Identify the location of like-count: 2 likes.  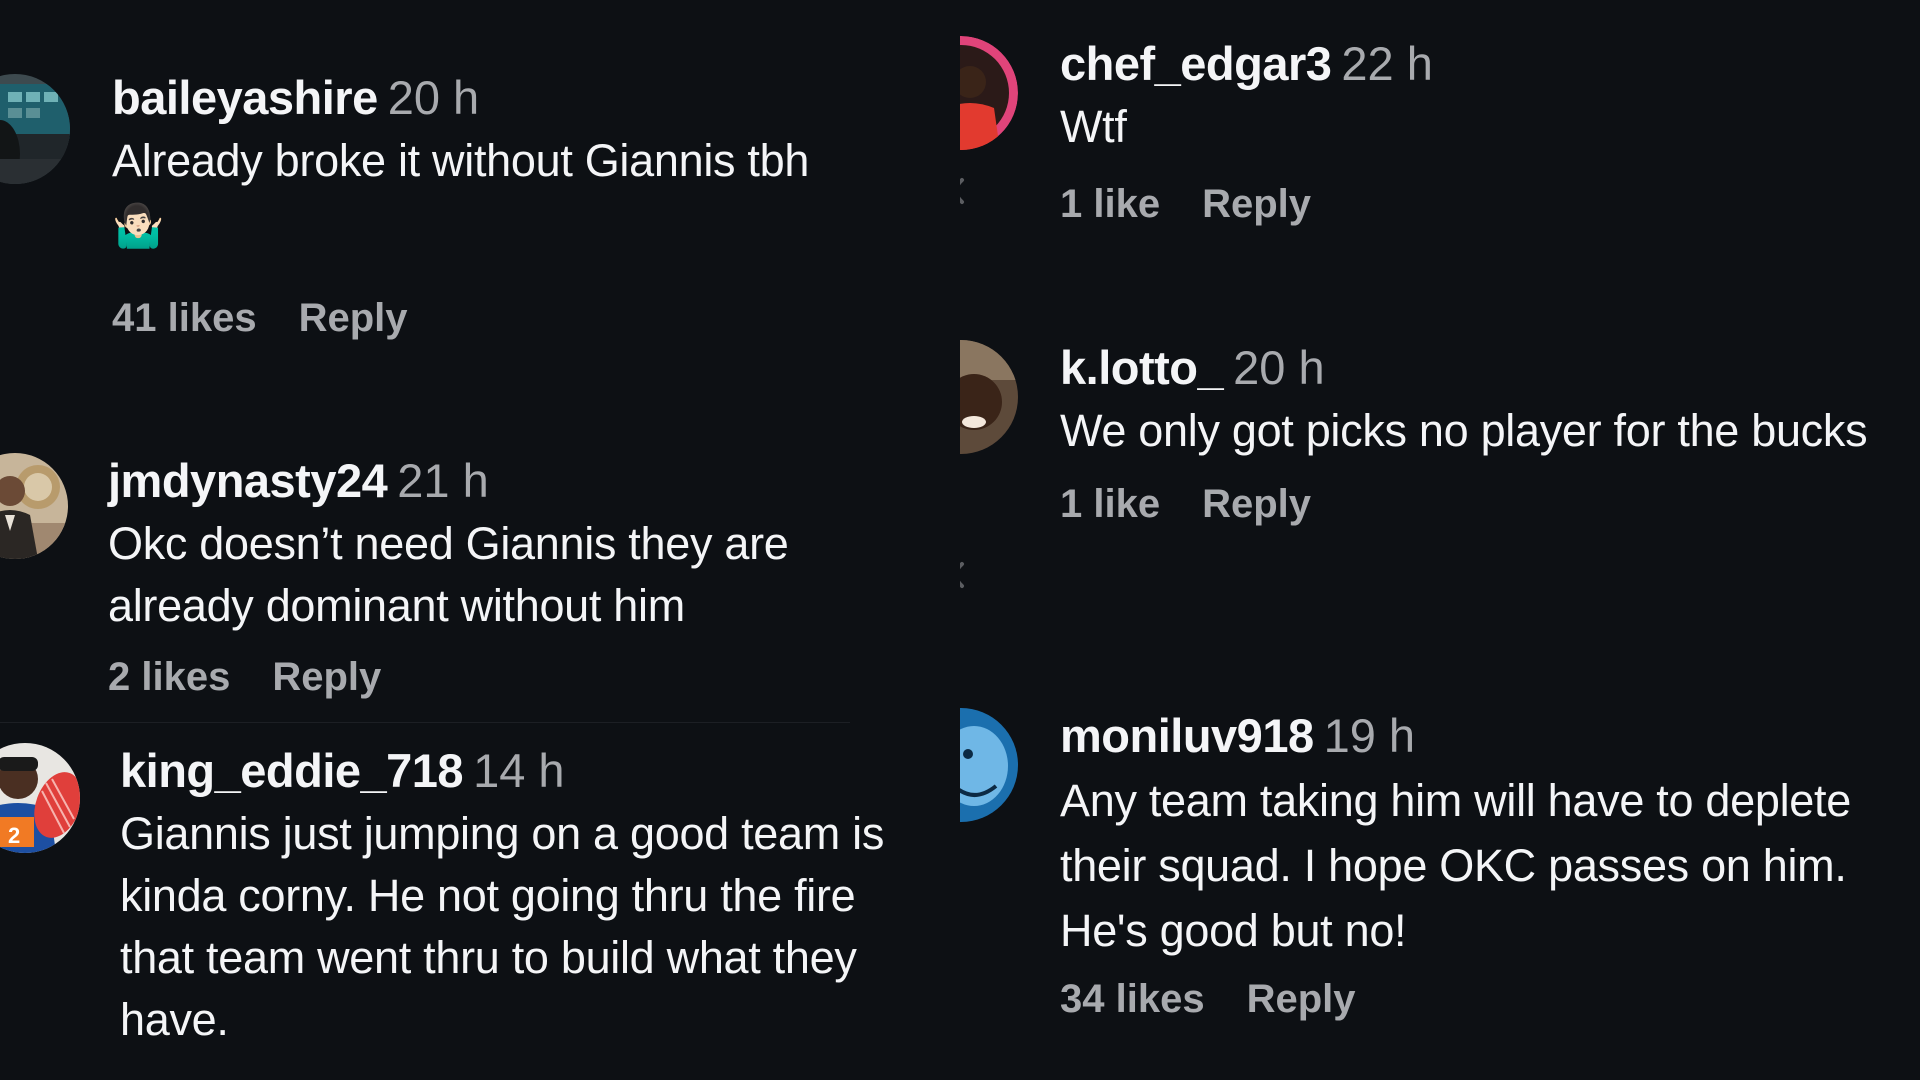
(169, 677).